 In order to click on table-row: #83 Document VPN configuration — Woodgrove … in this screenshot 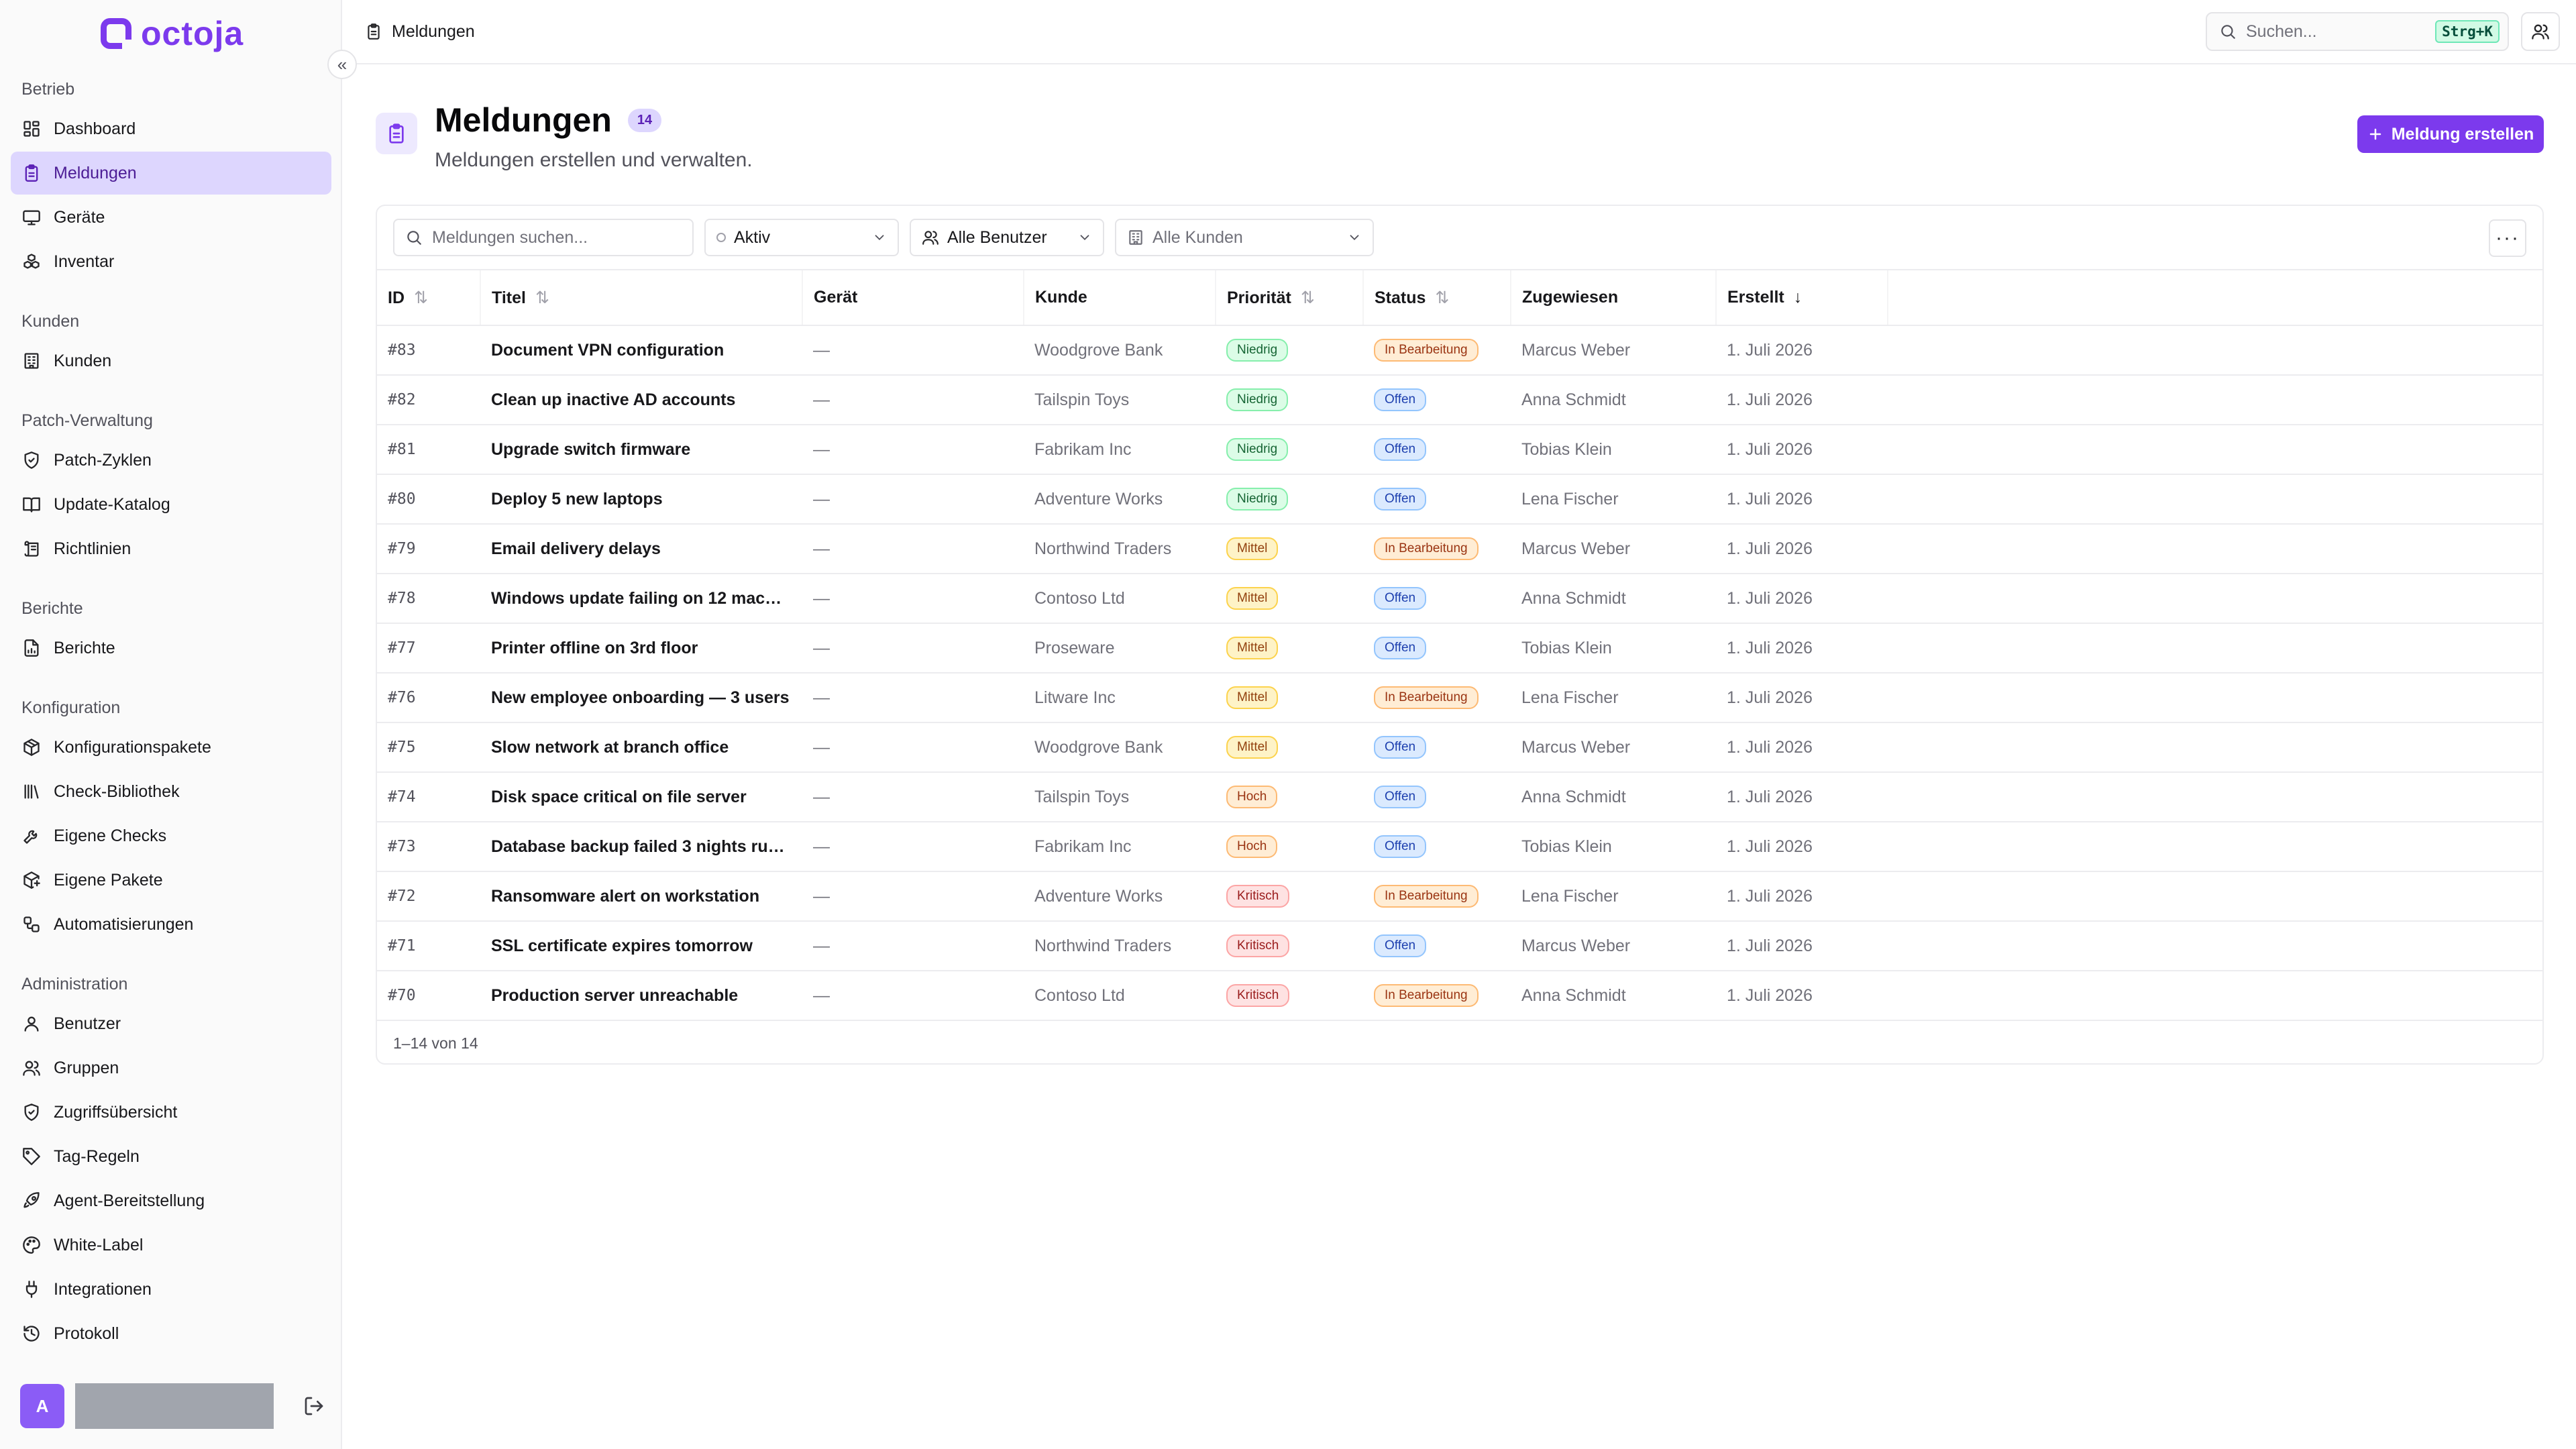, I will do `click(1459, 350)`.